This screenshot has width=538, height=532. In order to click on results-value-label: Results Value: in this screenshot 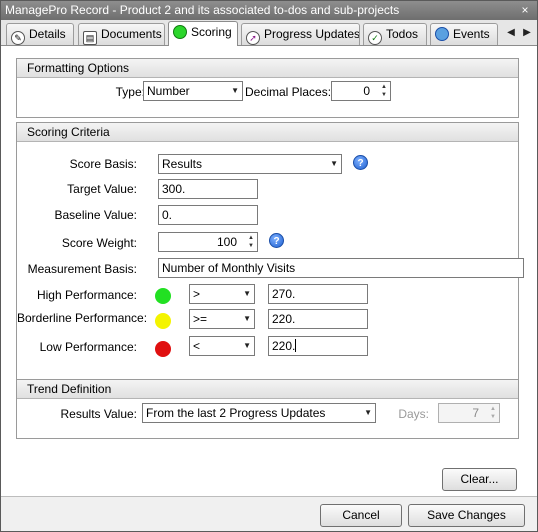, I will do `click(98, 414)`.